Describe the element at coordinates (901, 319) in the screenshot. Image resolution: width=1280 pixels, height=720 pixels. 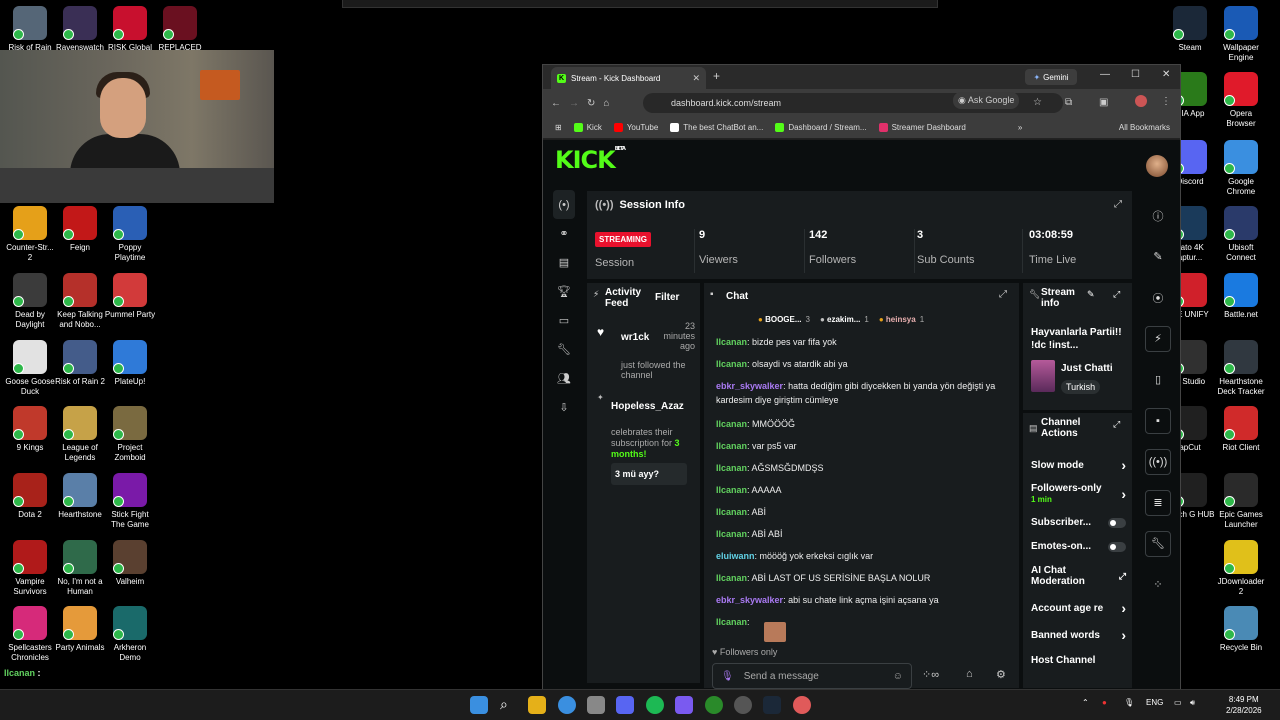
I see `top-user: ● heinsya 1` at that location.